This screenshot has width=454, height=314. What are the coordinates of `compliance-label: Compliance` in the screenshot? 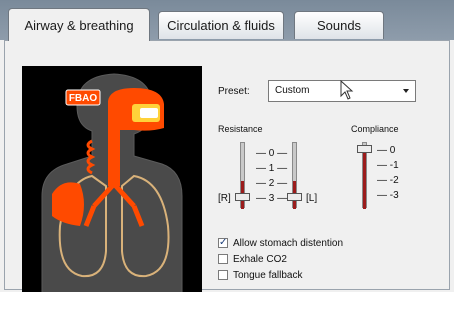 It's located at (375, 129).